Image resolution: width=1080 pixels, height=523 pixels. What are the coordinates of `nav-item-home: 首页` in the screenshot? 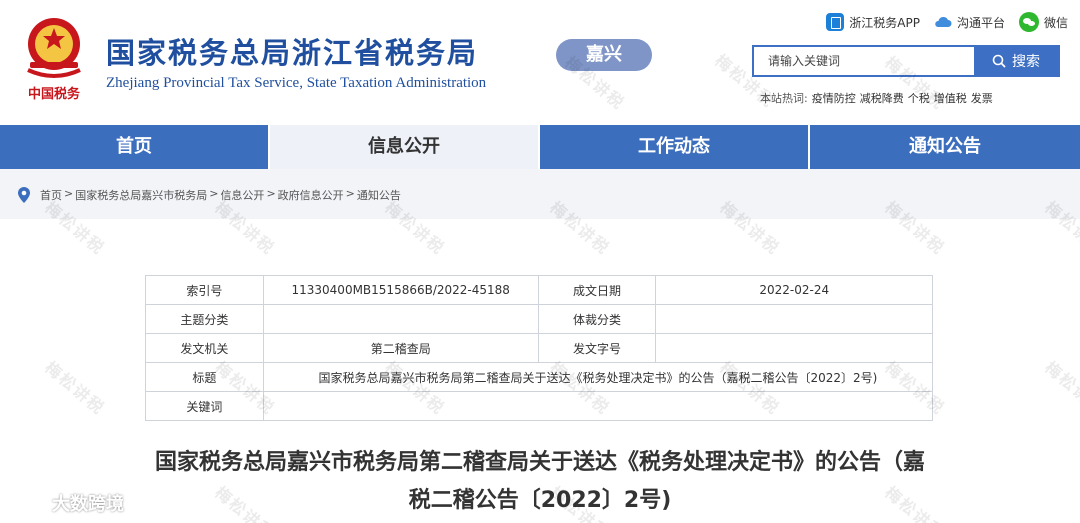 It's located at (135, 147).